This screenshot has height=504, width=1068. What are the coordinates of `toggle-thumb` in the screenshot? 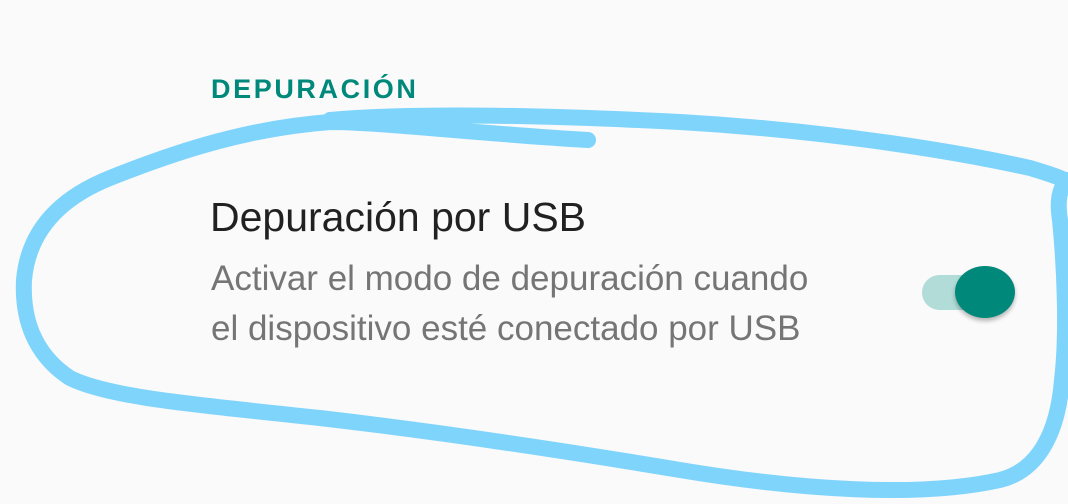 It's located at (985, 292).